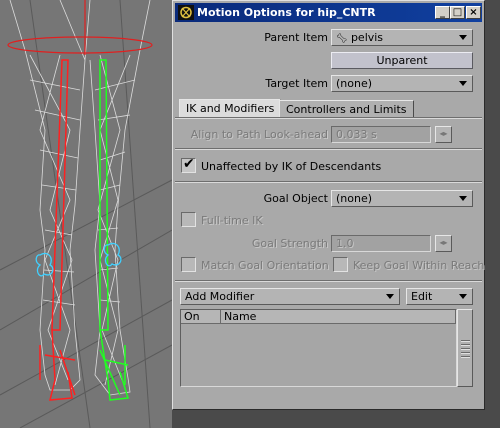 The image size is (500, 428). I want to click on parent-item-label: Parent Item, so click(296, 37).